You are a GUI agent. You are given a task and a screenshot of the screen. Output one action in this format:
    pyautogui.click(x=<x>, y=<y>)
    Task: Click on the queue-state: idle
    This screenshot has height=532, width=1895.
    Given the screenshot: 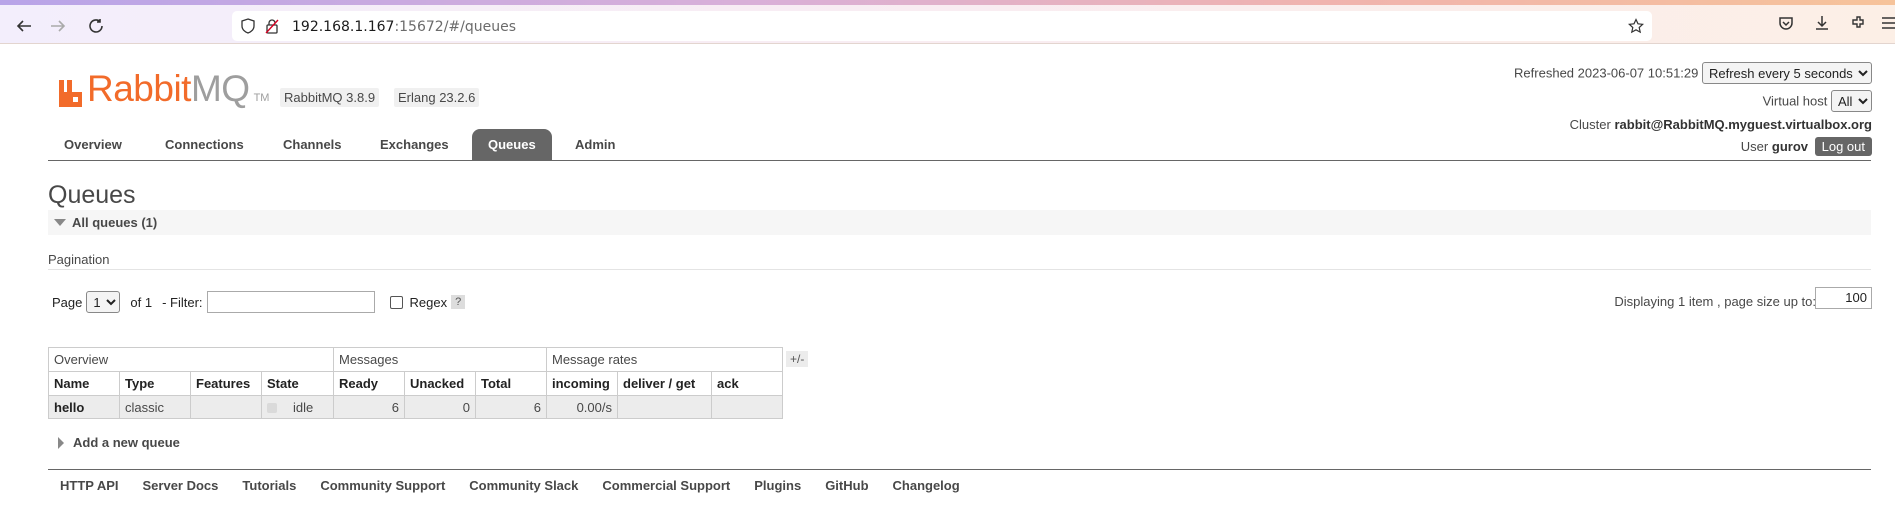 What is the action you would take?
    pyautogui.click(x=297, y=407)
    